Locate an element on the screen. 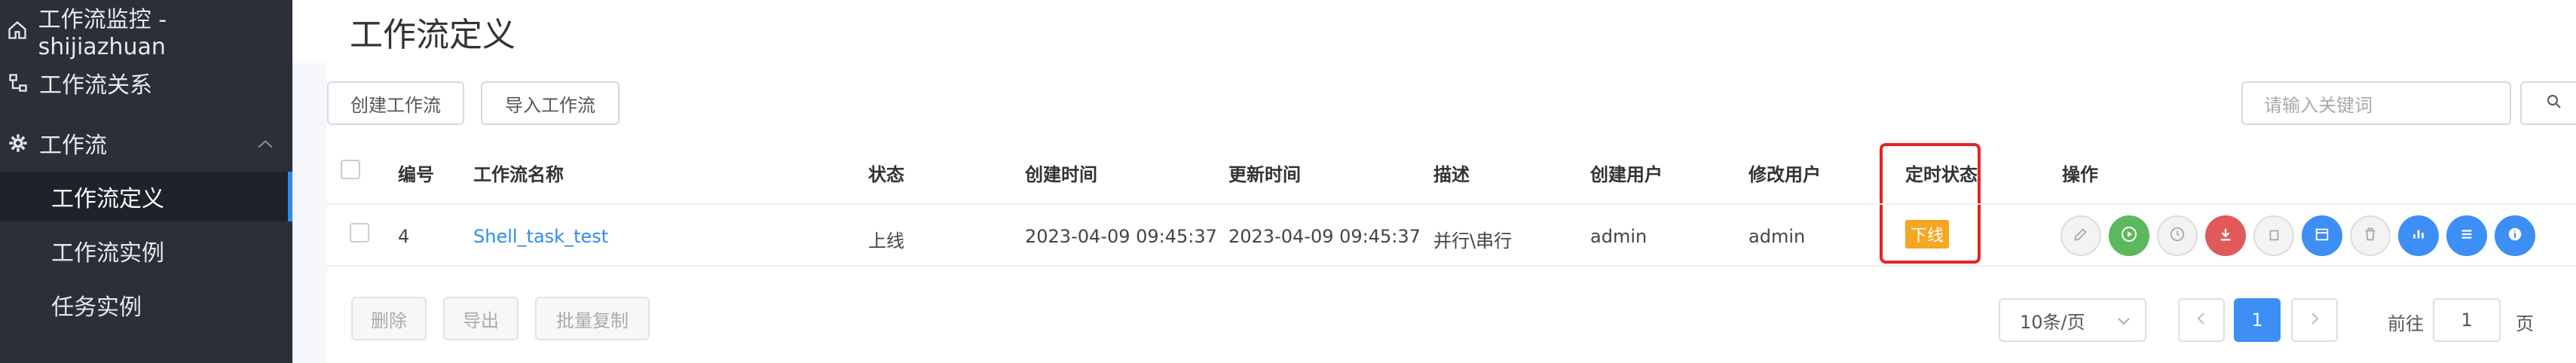 The image size is (2576, 363). col-header-creator: 创建用户 is located at coordinates (1626, 174).